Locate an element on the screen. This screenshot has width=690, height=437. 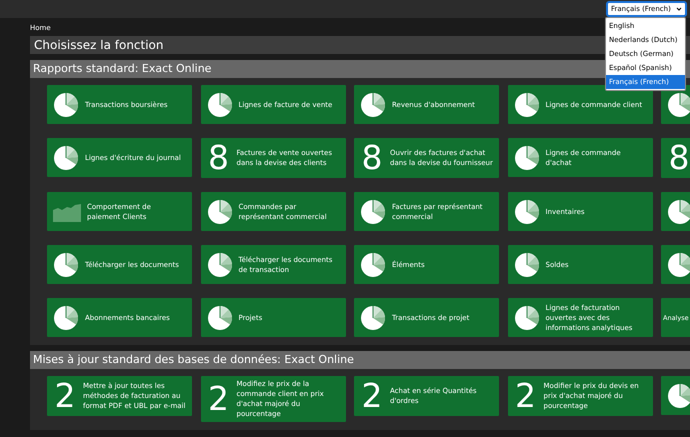
area-chart-icon is located at coordinates (67, 212).